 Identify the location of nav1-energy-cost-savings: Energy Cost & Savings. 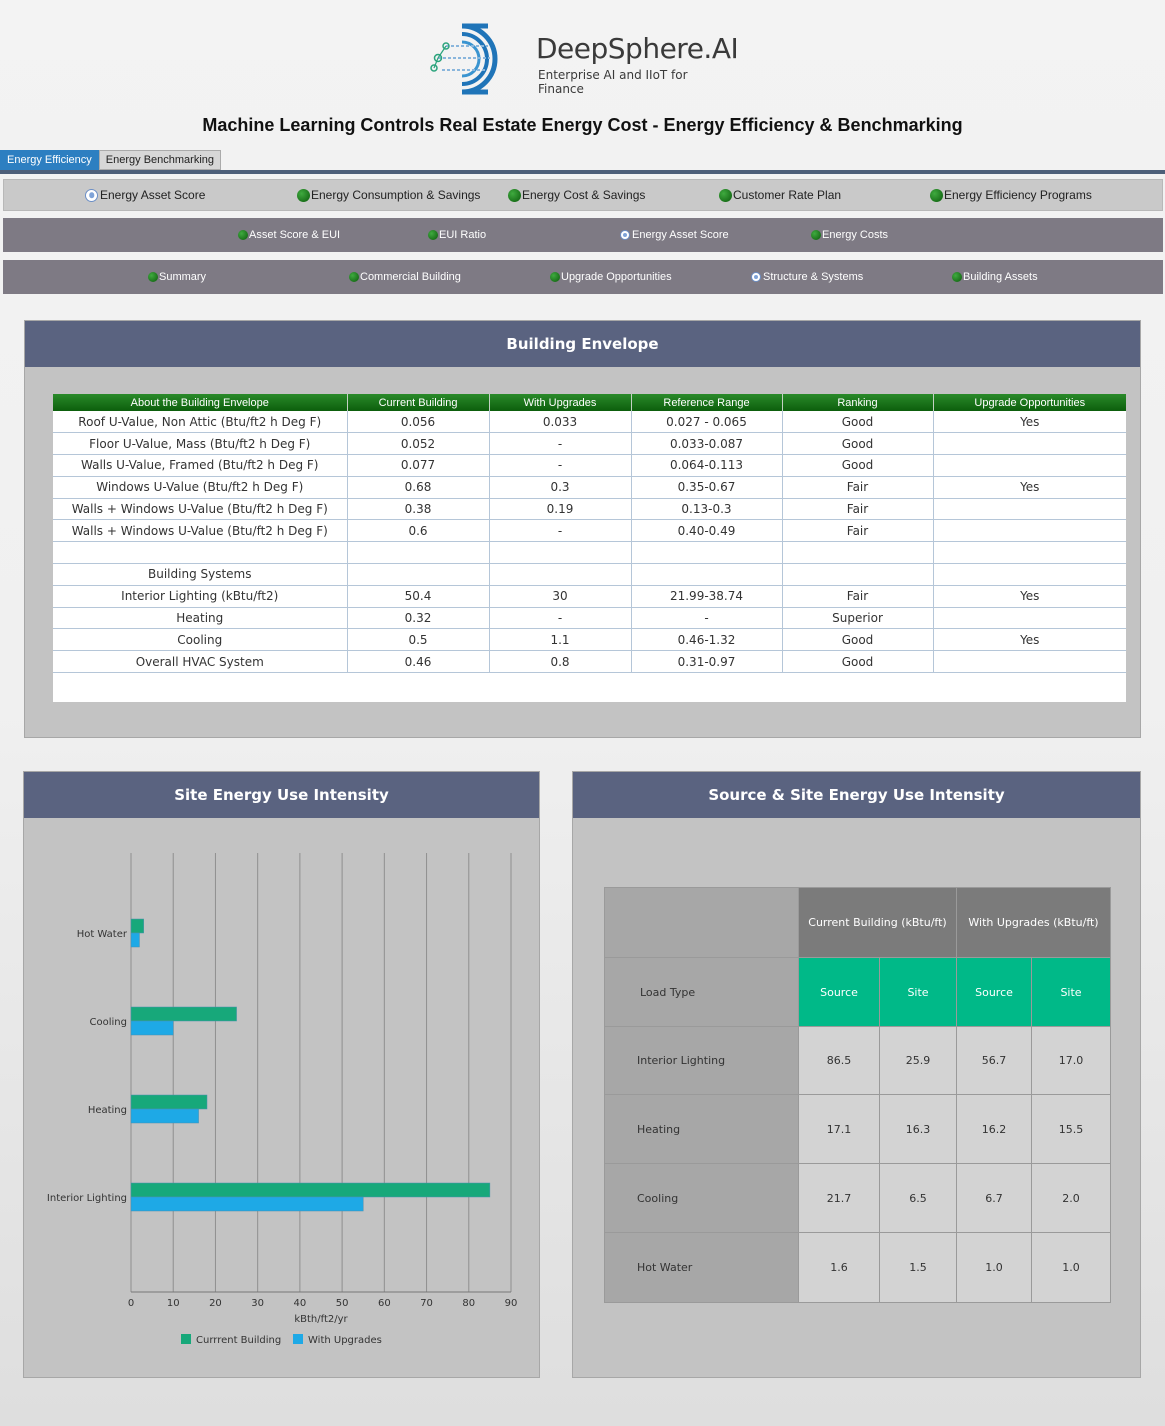
(576, 195).